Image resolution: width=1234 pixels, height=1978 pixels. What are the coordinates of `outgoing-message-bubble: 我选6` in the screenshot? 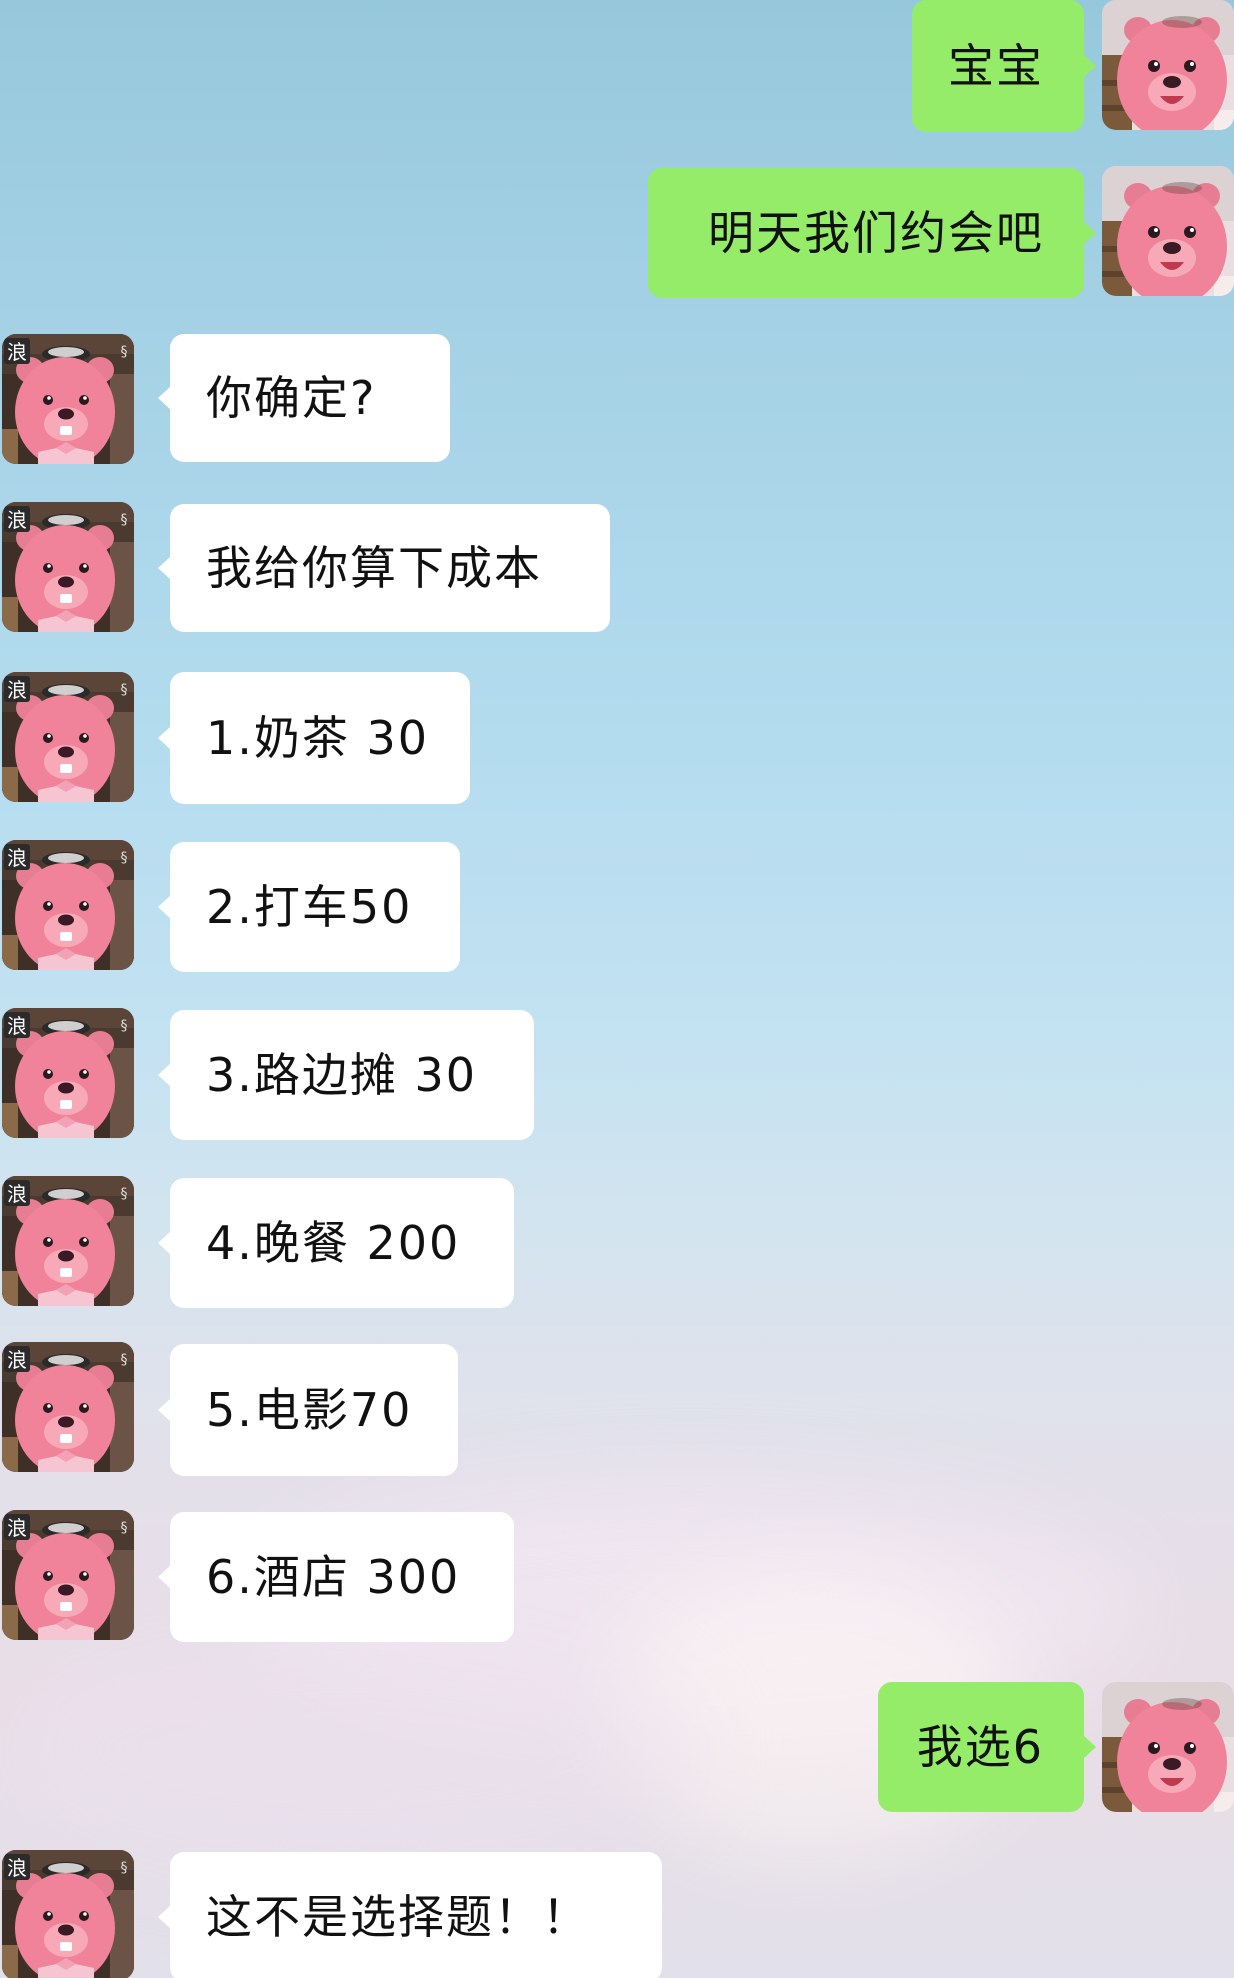 It's located at (987, 1747).